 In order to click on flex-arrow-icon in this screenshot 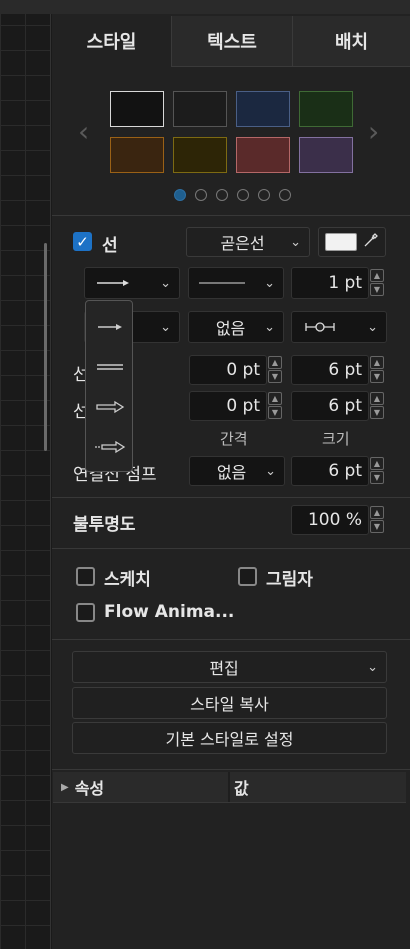, I will do `click(110, 407)`.